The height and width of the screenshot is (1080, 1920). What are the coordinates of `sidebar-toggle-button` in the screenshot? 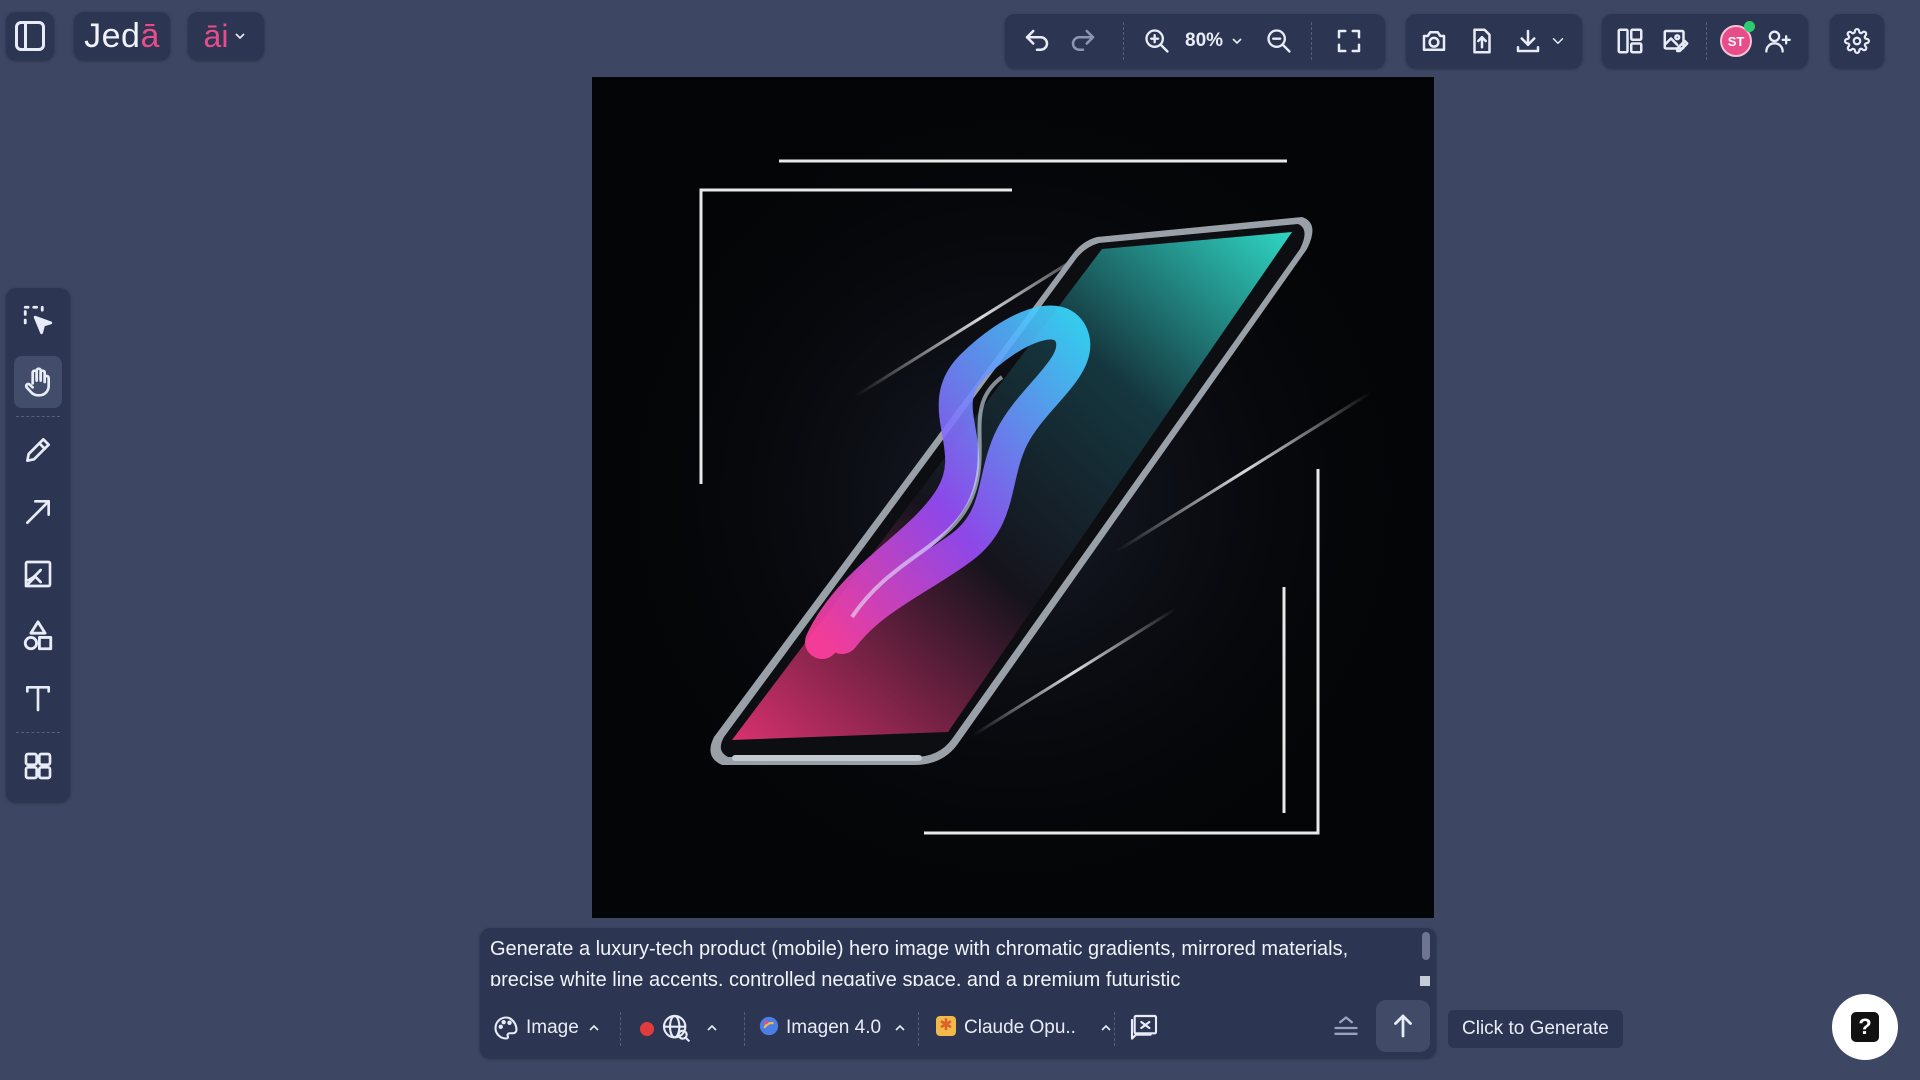 It's located at (30, 36).